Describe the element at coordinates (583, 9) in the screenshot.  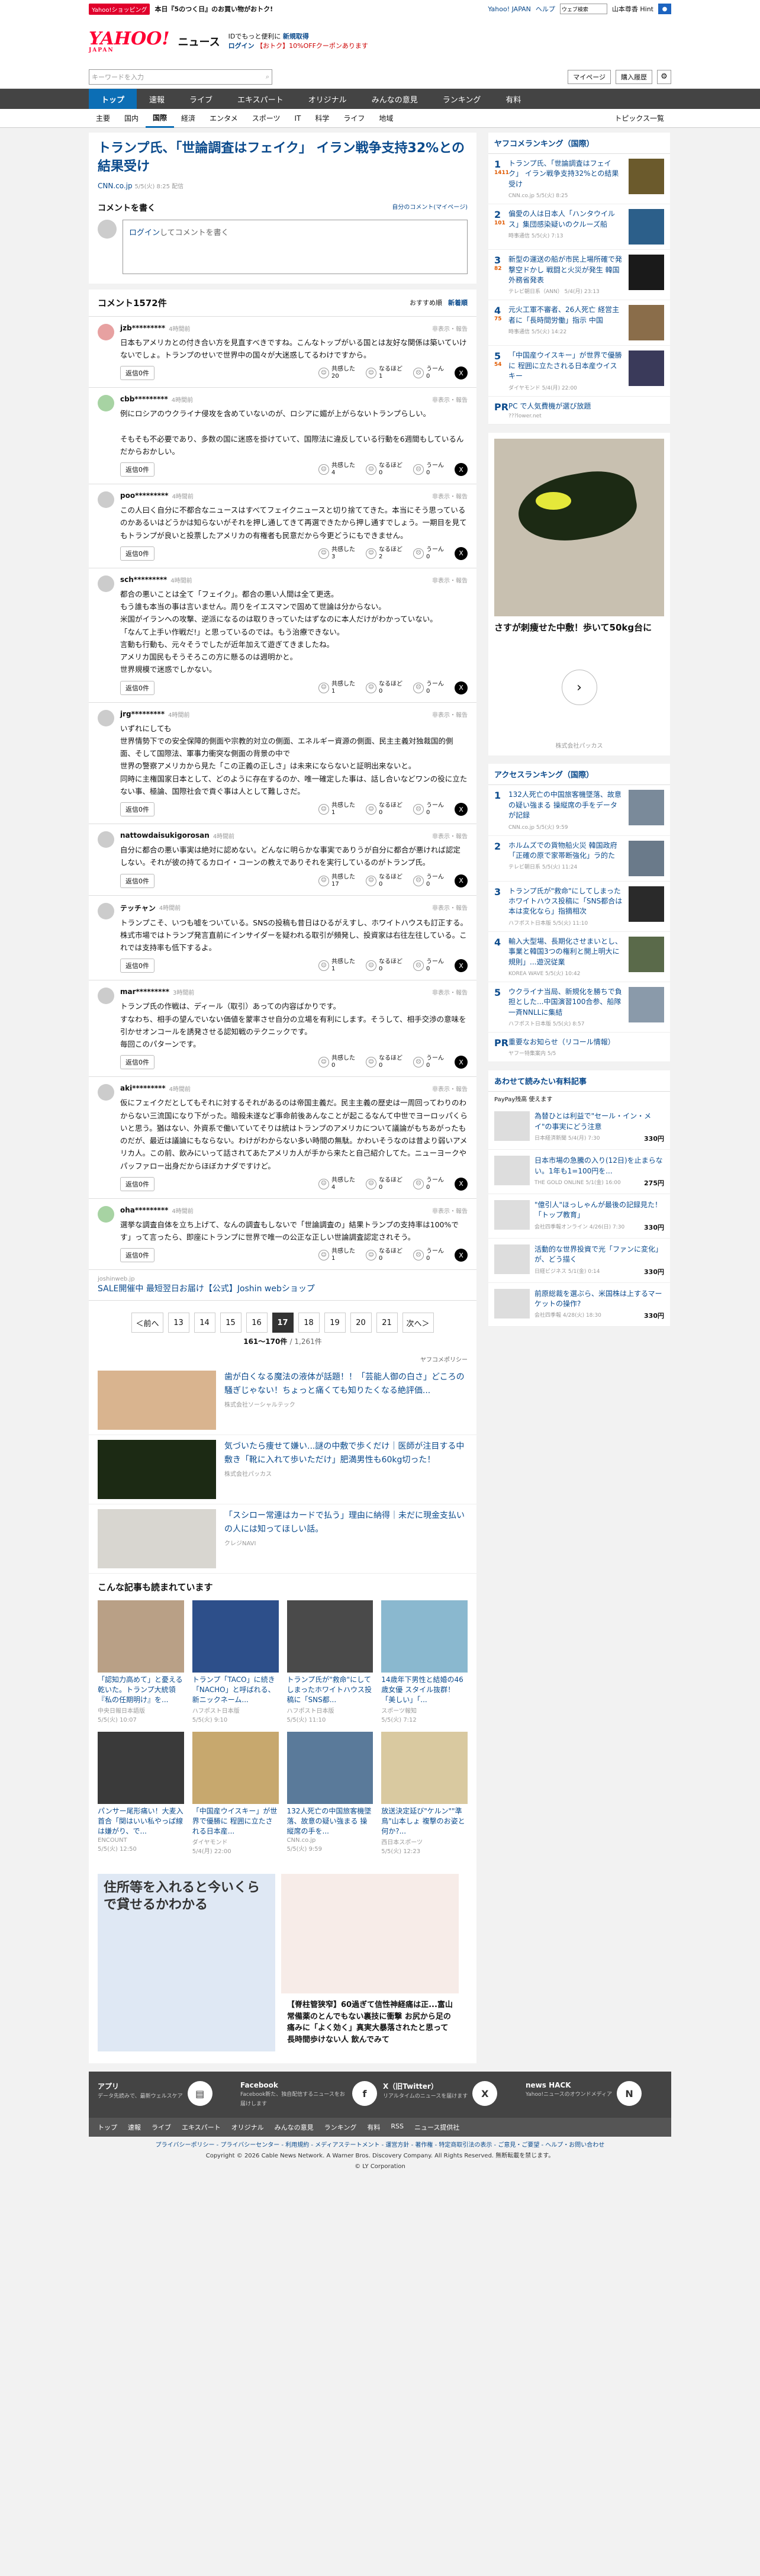
I see `web-search-input: ウェブ検索` at that location.